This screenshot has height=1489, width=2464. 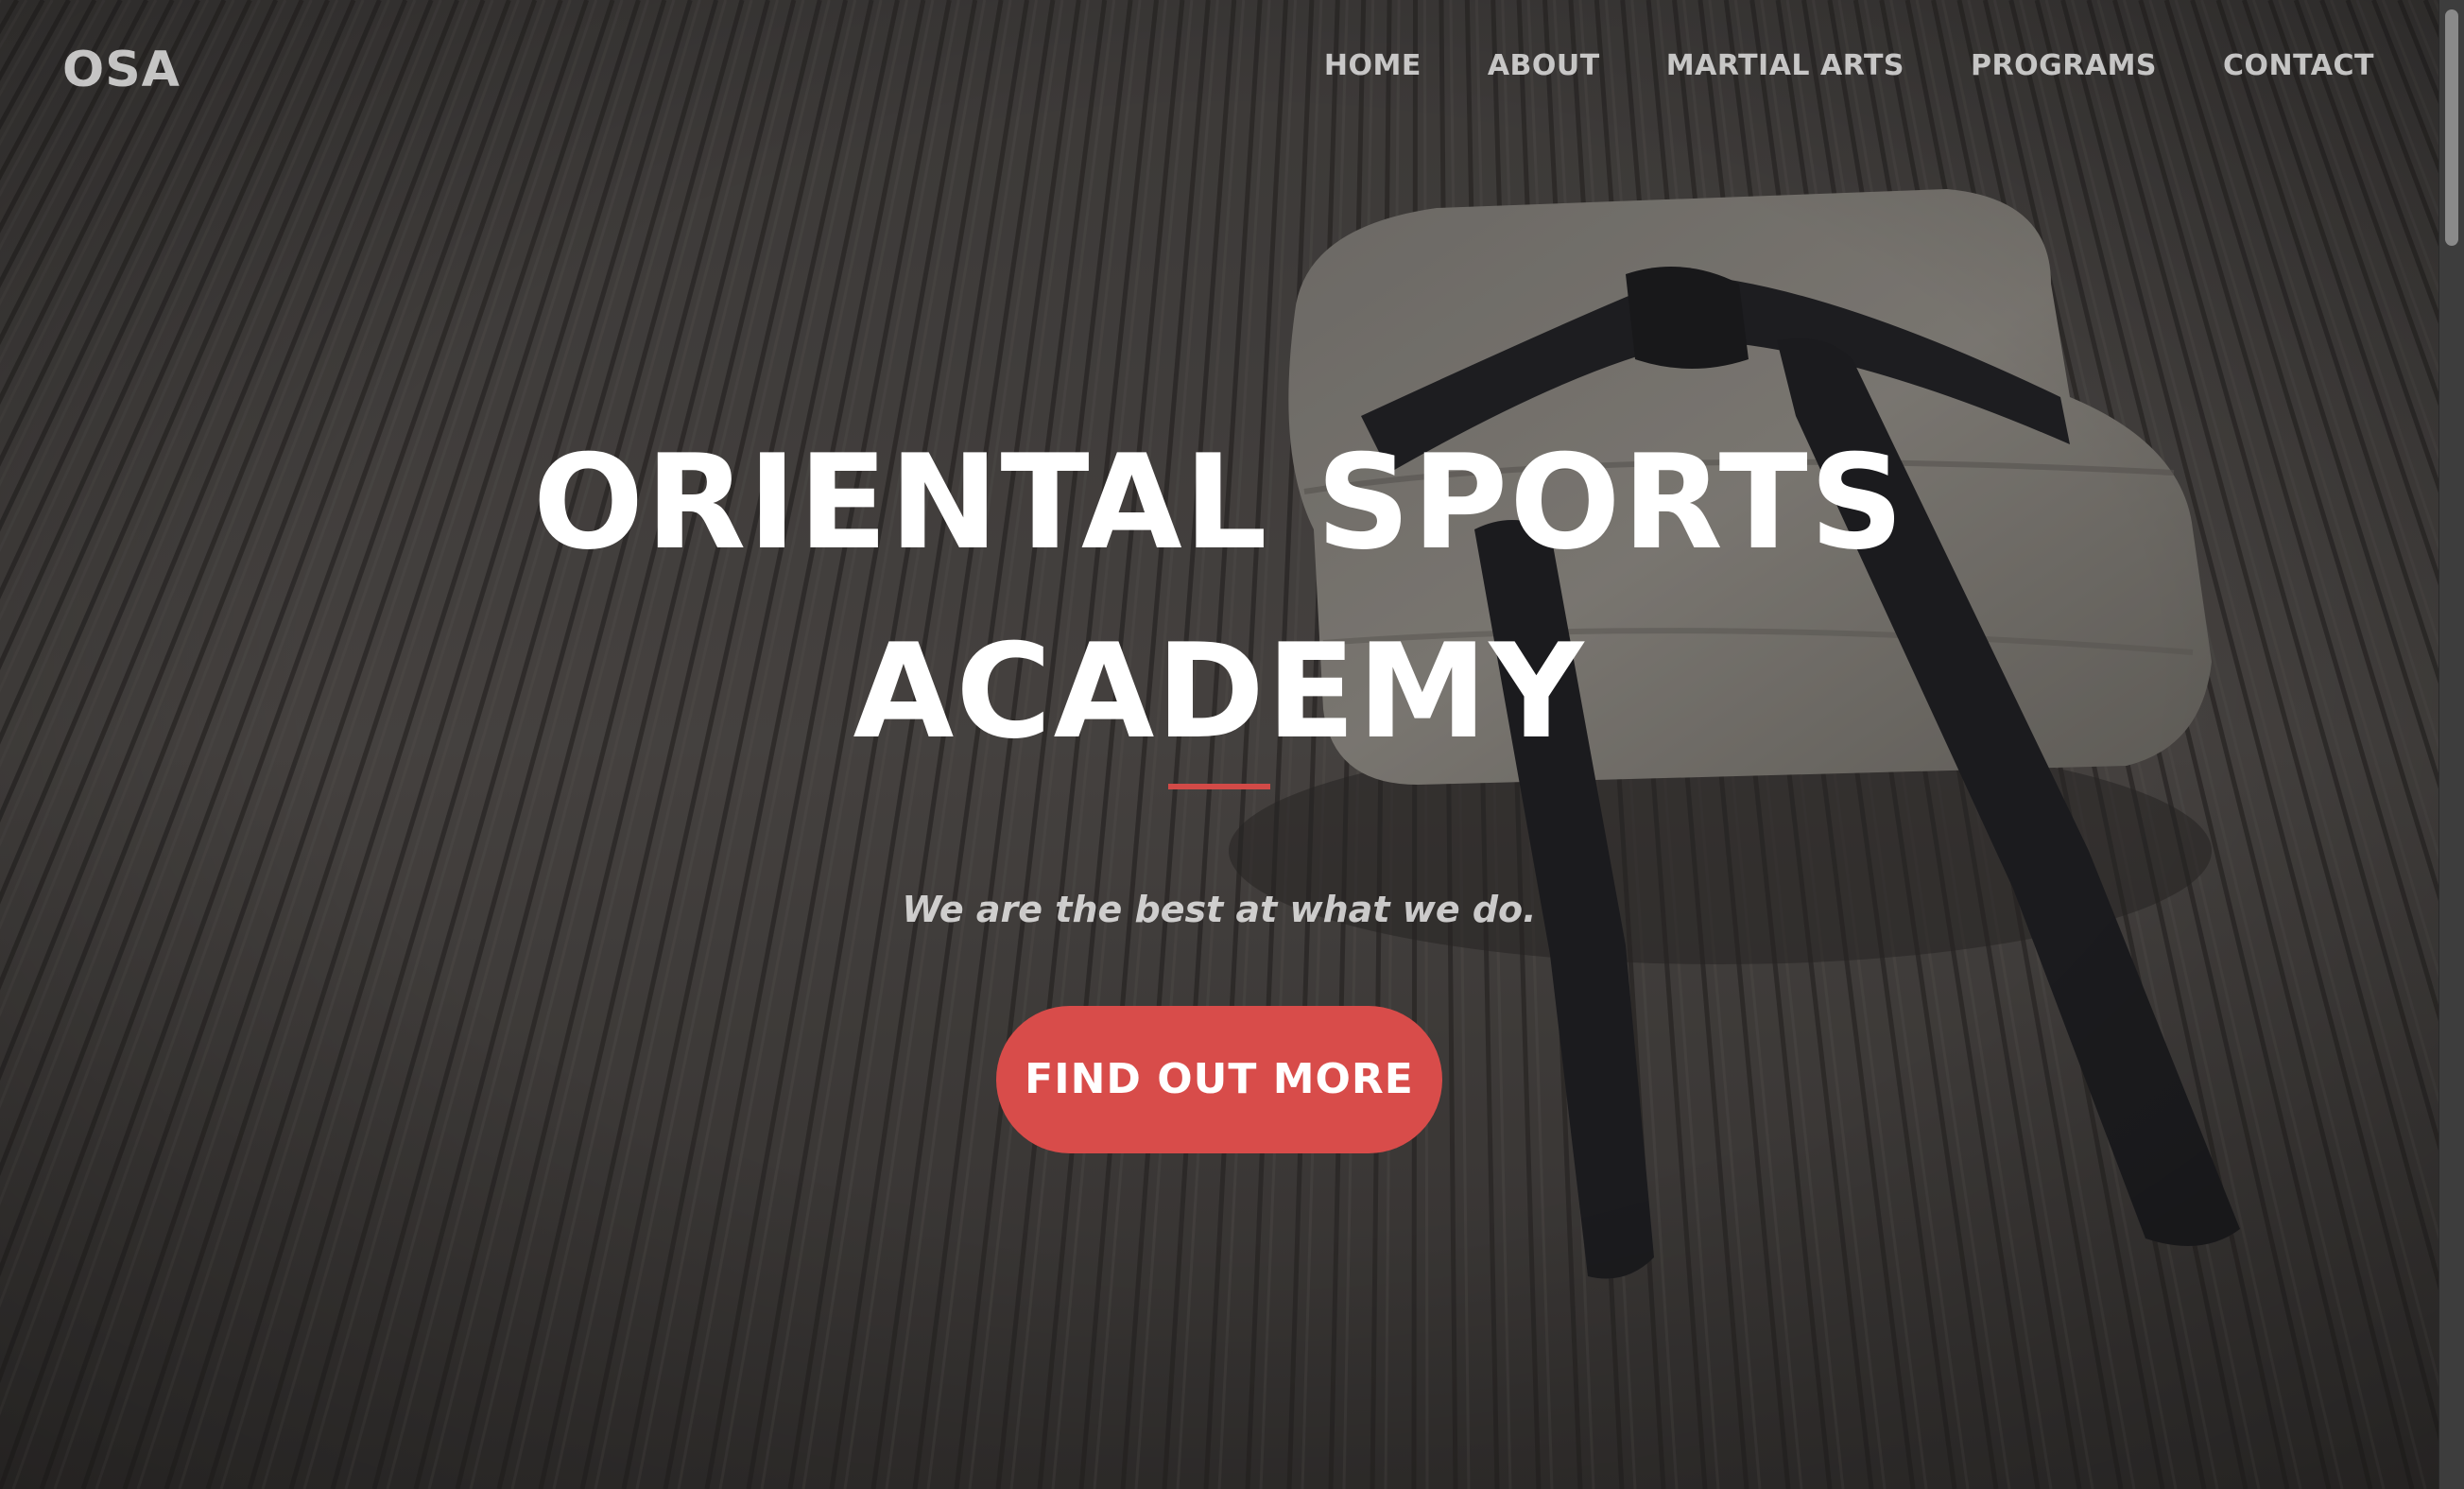 I want to click on find-out-more-button: FIND OUT MORE, so click(x=1219, y=1079).